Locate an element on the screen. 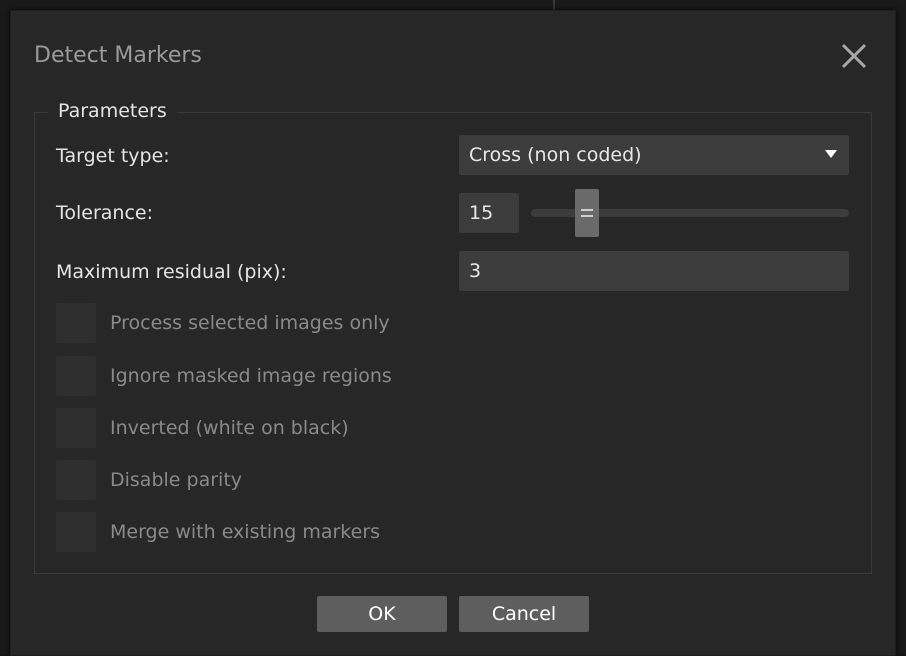 This screenshot has width=906, height=656. target-type-select: Cross (non coded) is located at coordinates (654, 155).